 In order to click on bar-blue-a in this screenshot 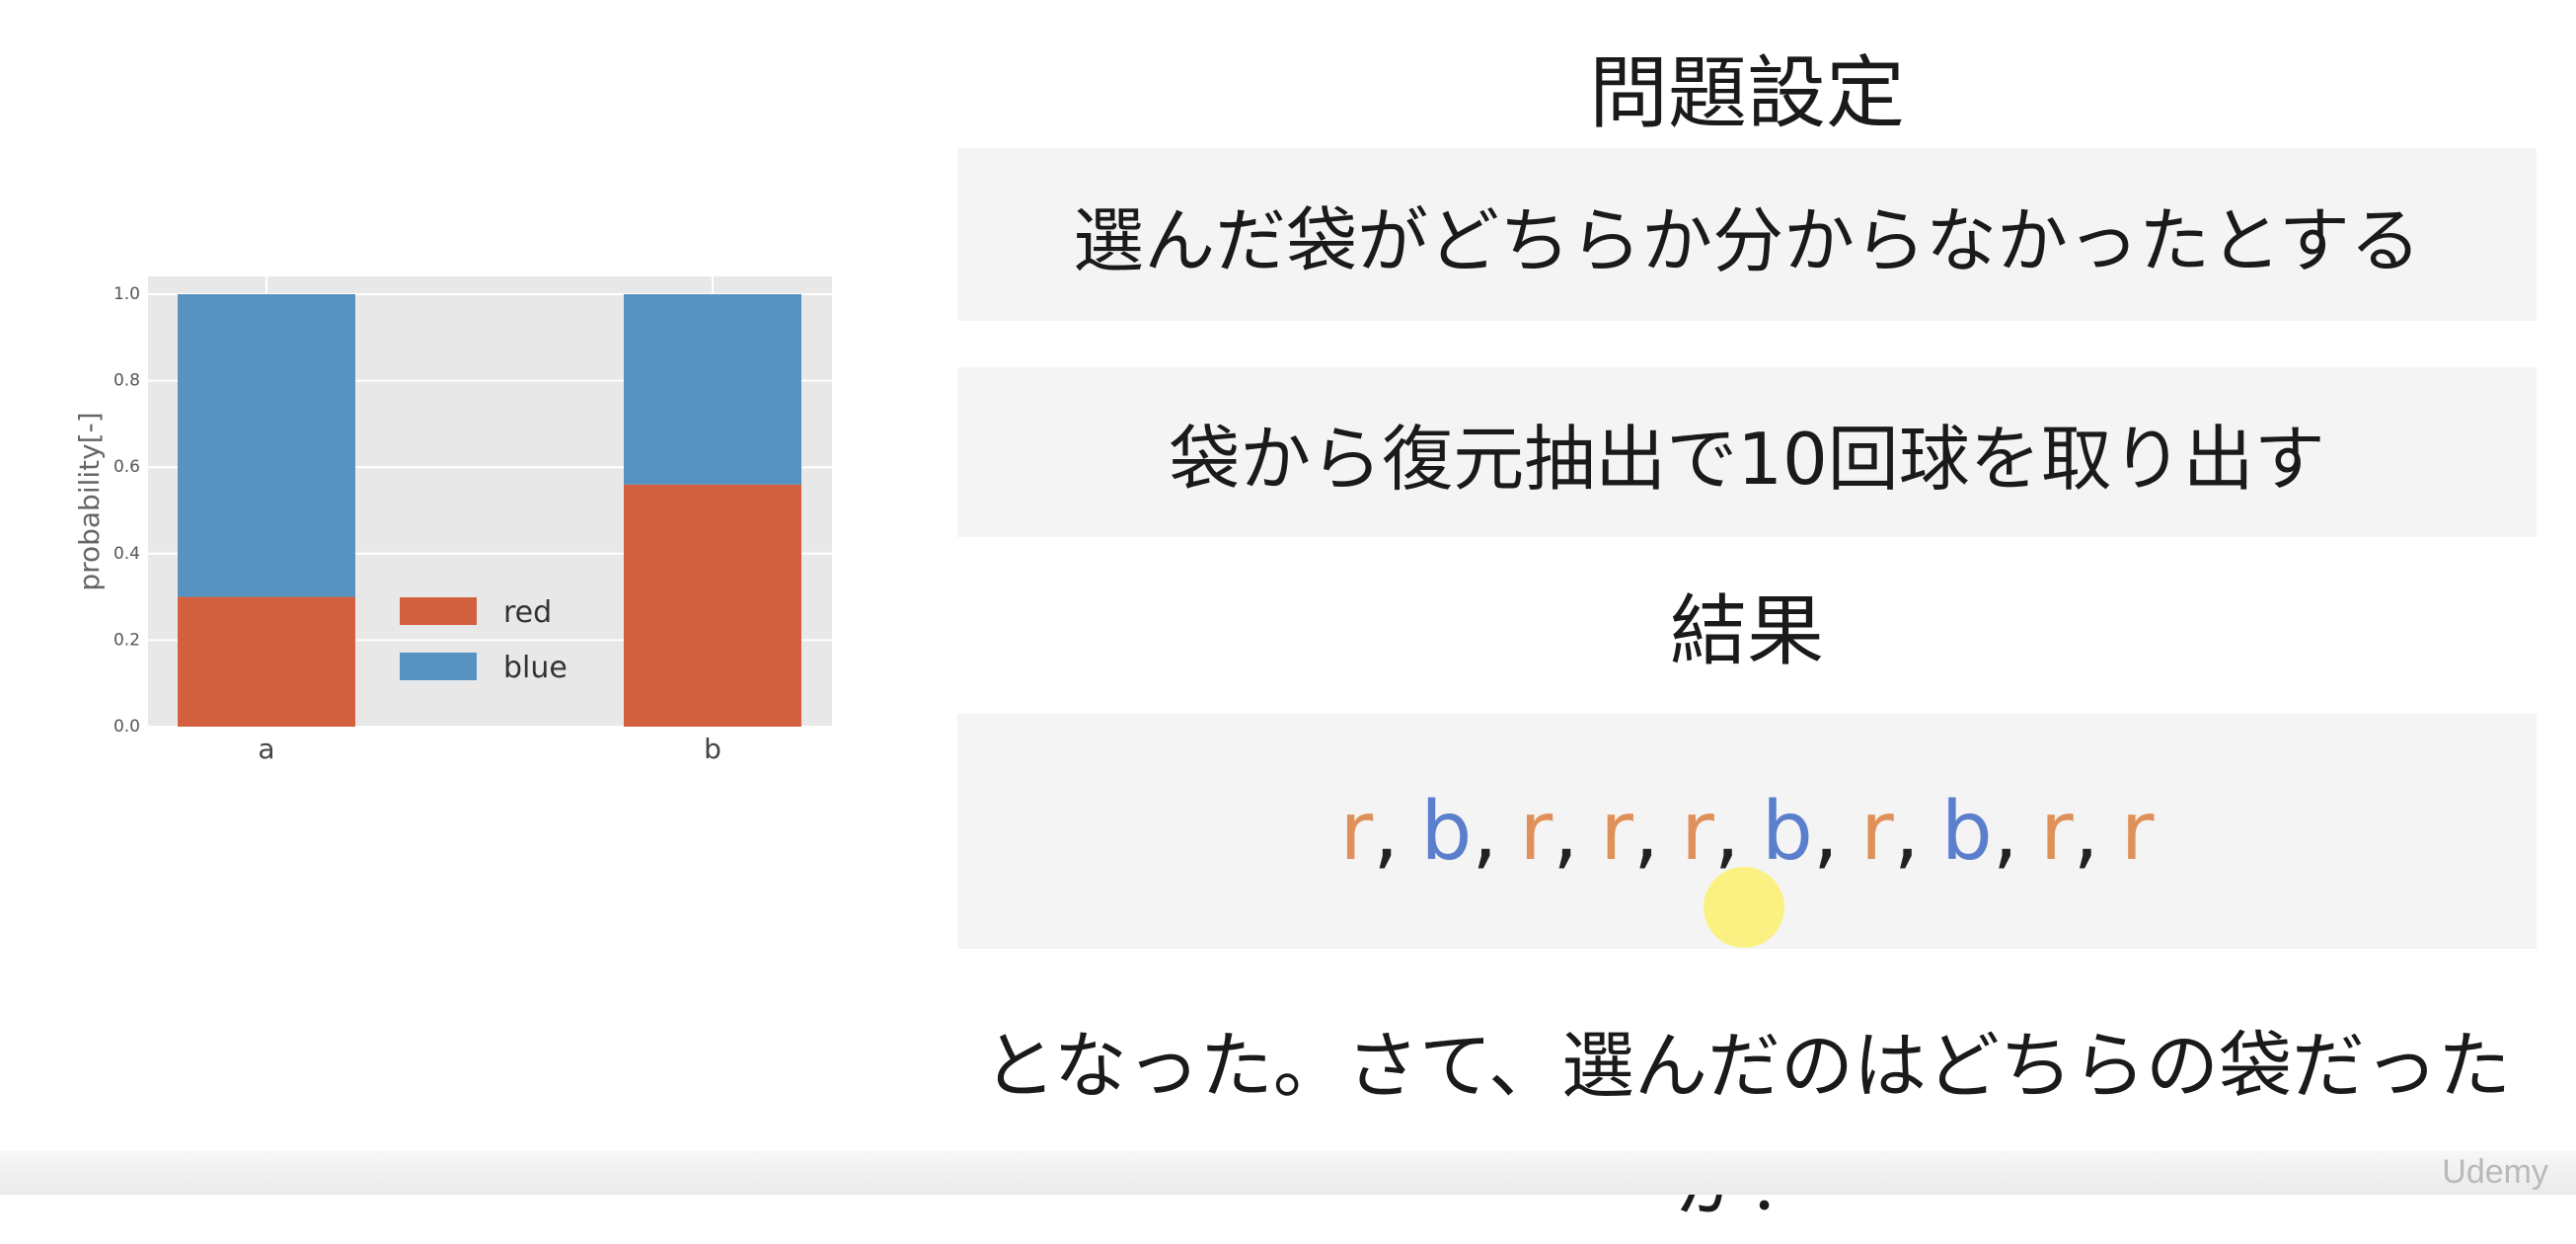, I will do `click(266, 446)`.